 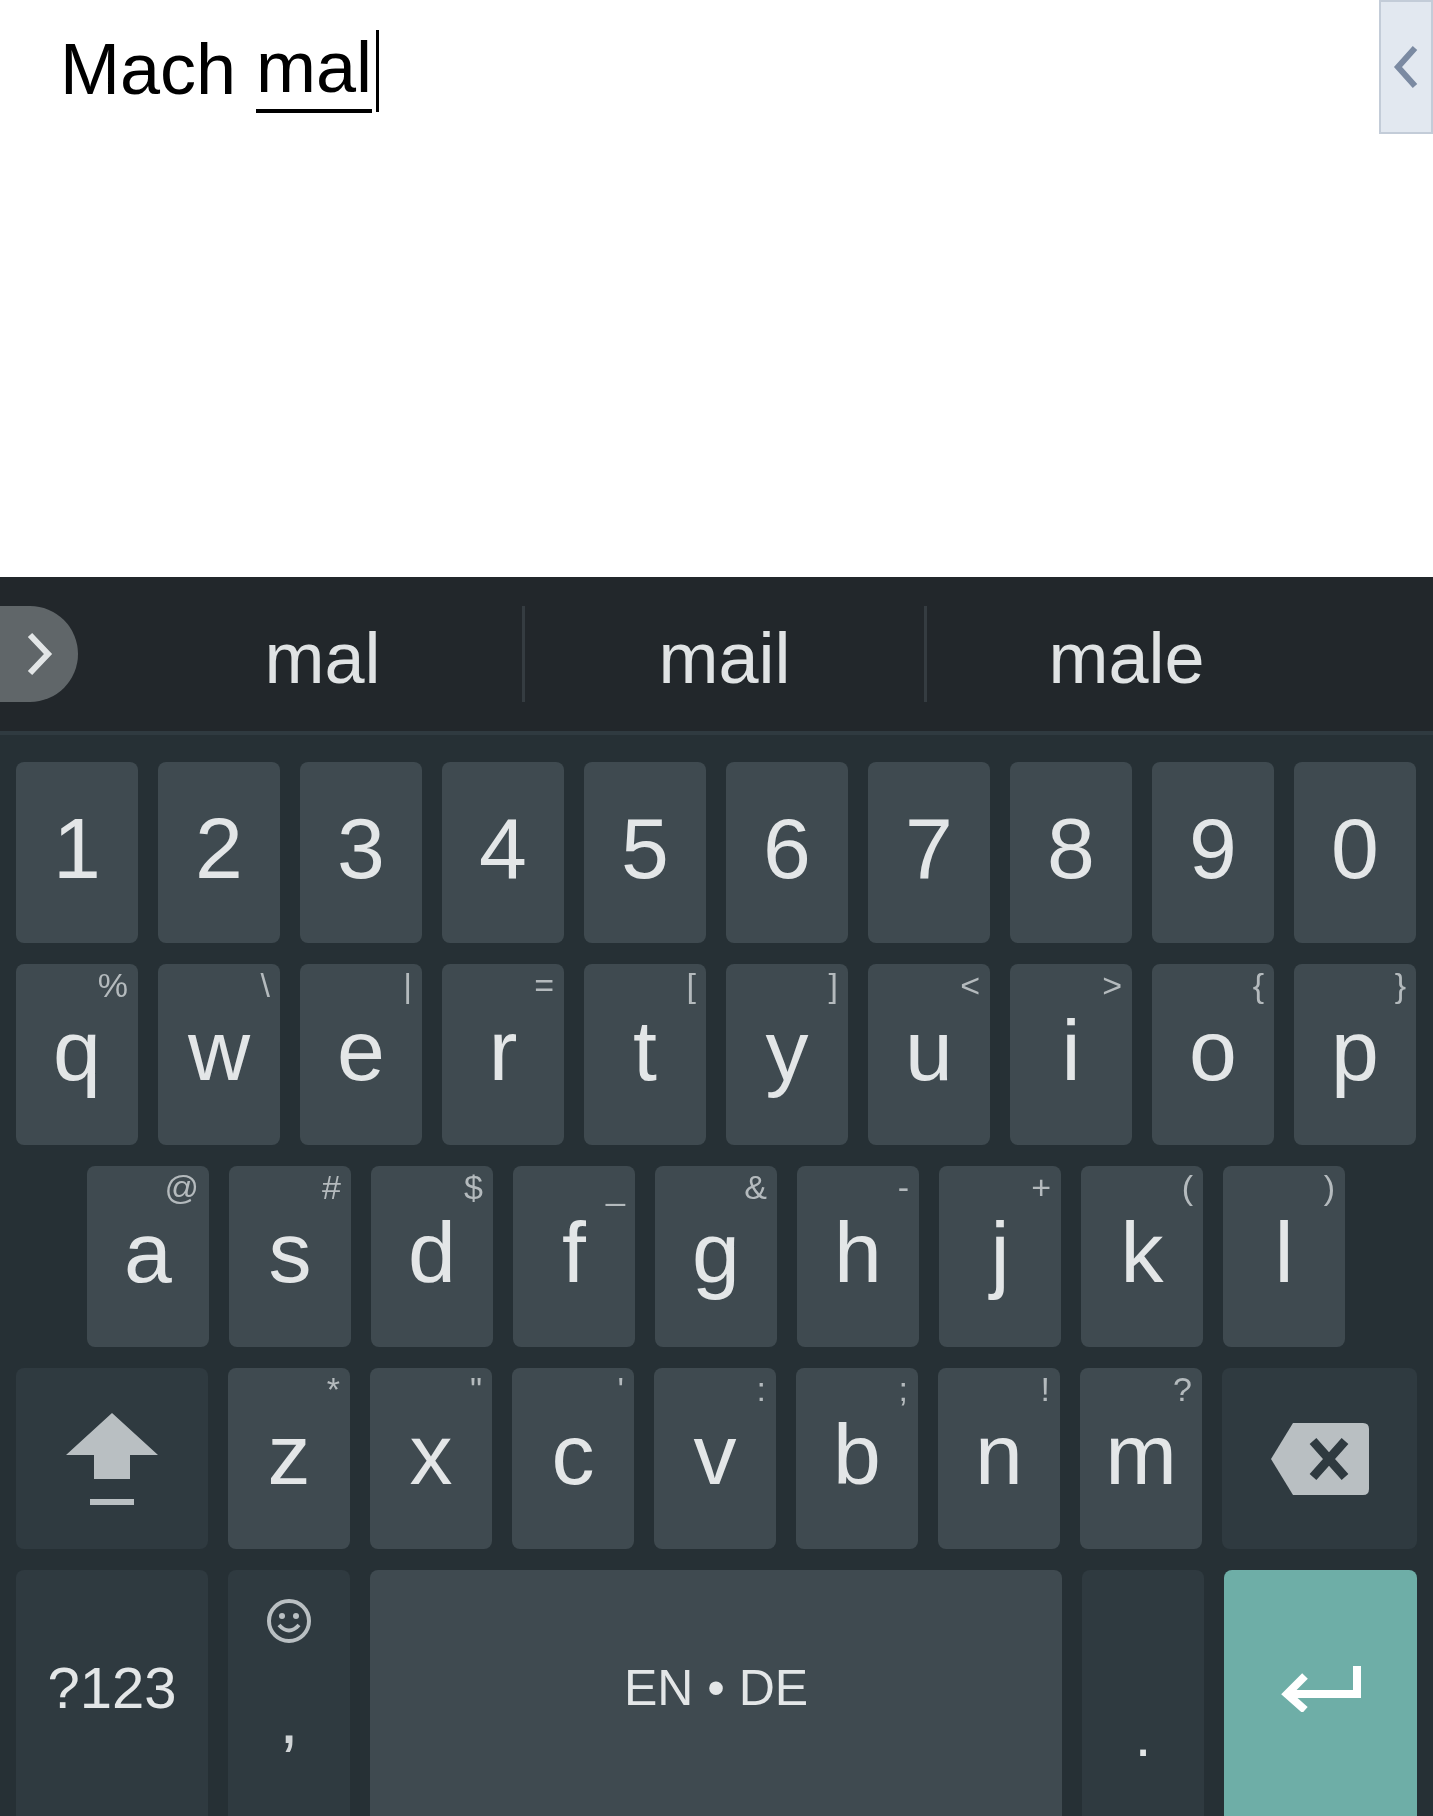 What do you see at coordinates (645, 852) in the screenshot?
I see `key: 5` at bounding box center [645, 852].